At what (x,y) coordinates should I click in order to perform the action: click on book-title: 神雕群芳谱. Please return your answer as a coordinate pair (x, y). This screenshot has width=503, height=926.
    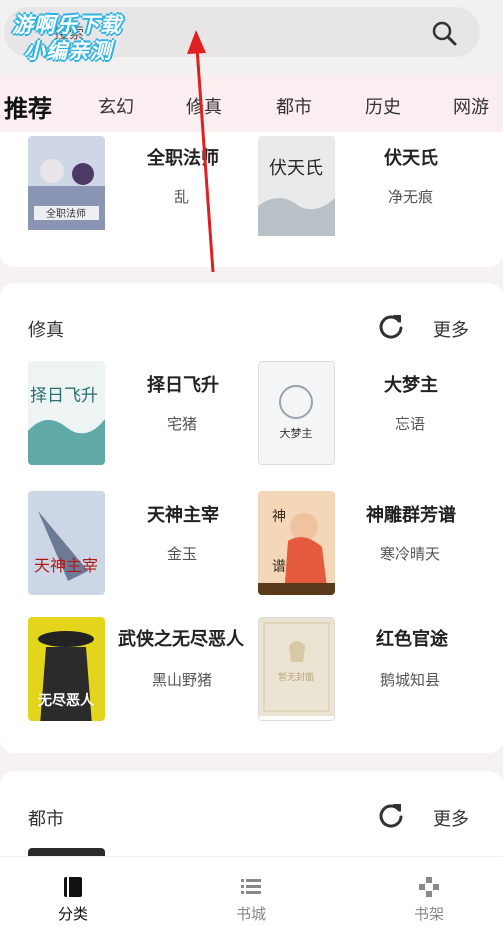
    Looking at the image, I should click on (411, 515).